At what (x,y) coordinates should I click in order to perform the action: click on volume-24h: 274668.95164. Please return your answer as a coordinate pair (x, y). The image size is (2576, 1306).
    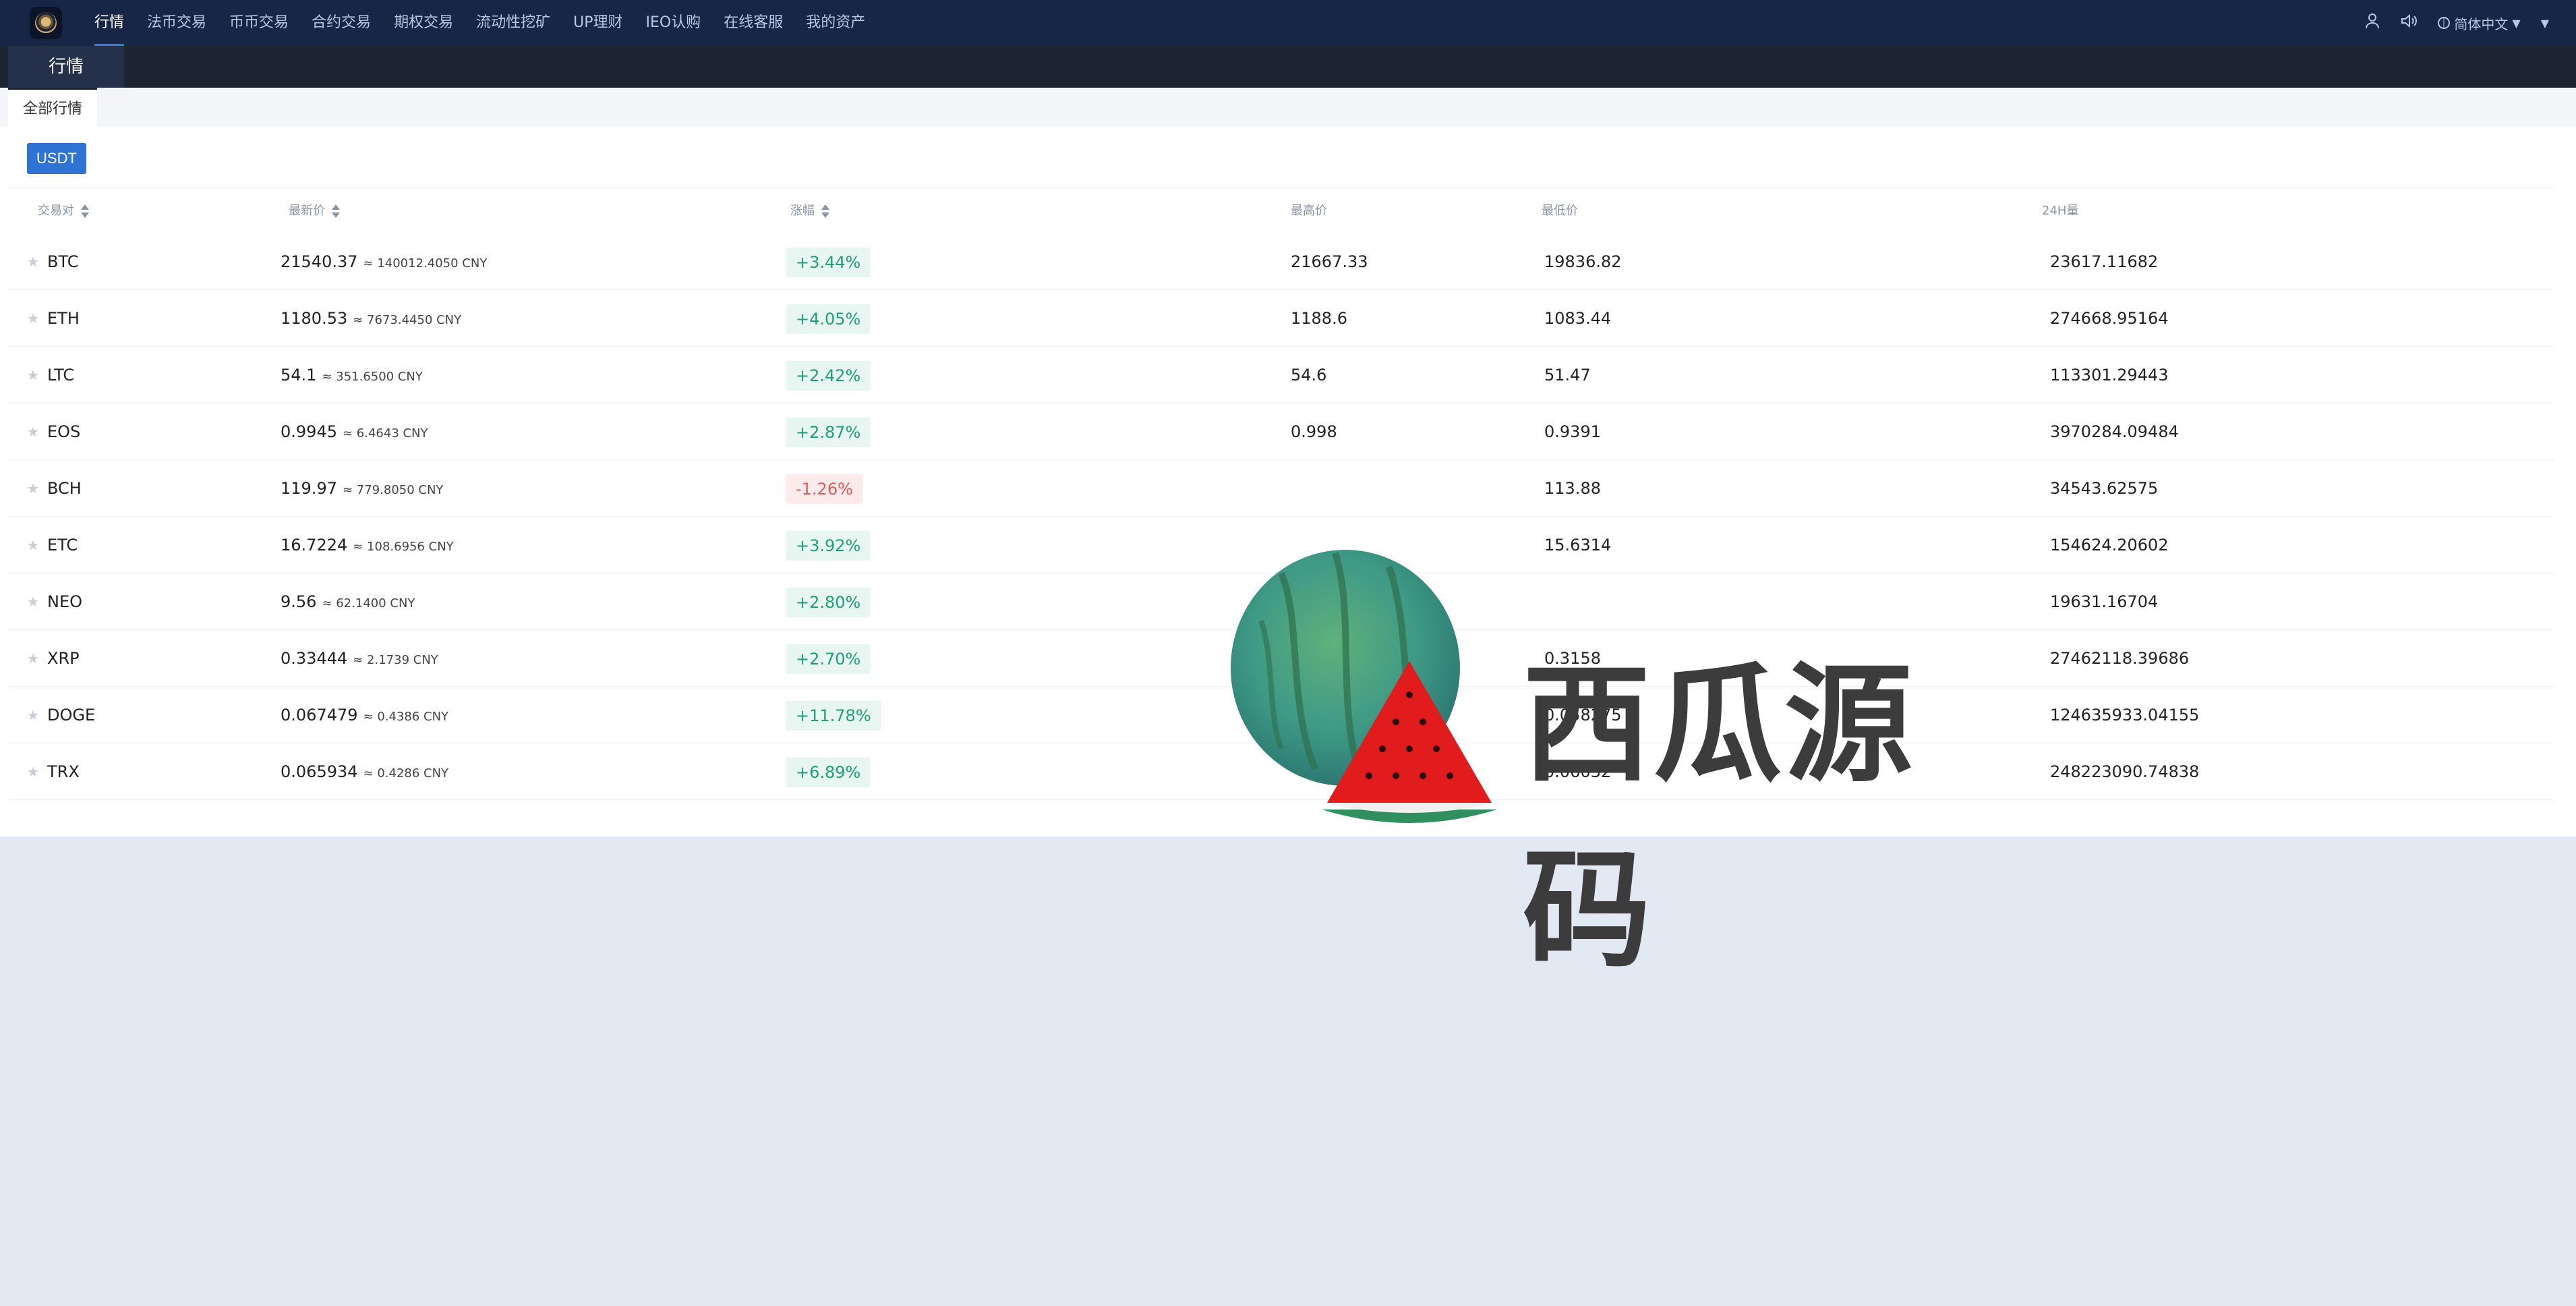
    Looking at the image, I should click on (2109, 318).